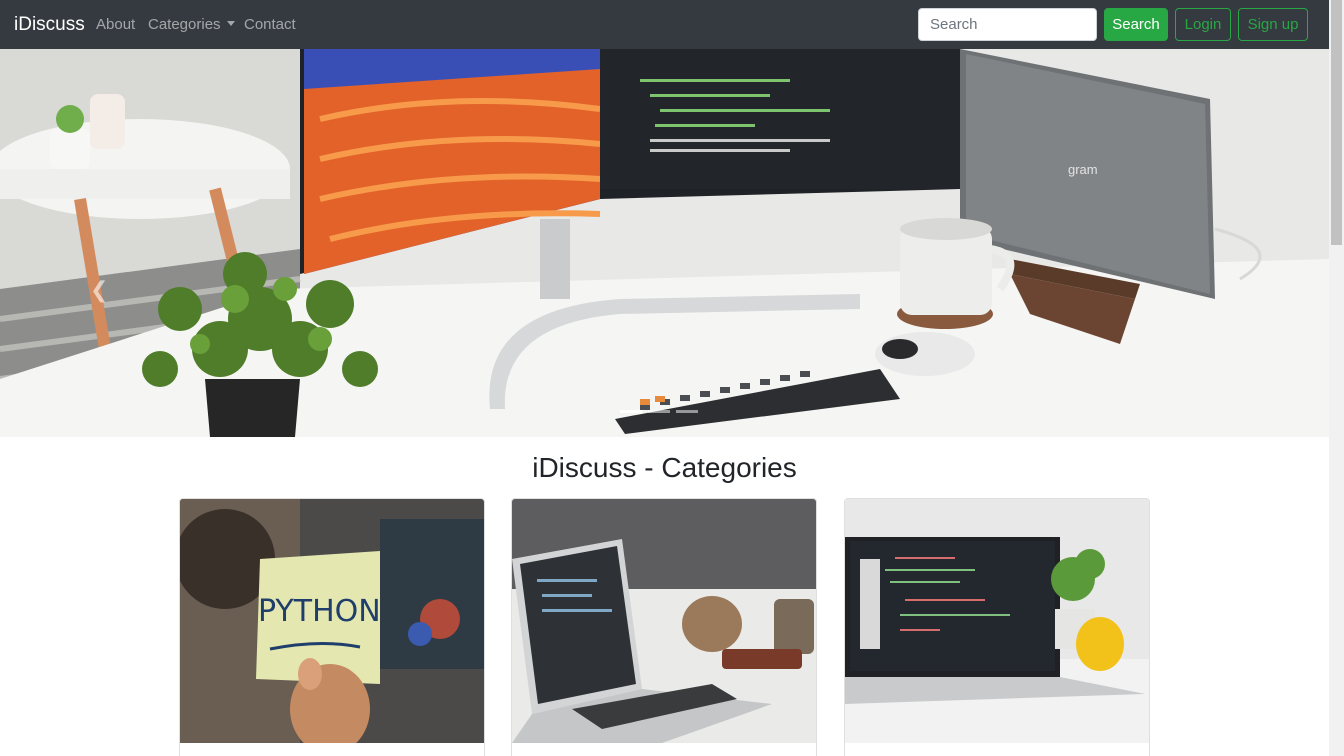 The height and width of the screenshot is (756, 1344). What do you see at coordinates (1136, 24) in the screenshot?
I see `search-button: Search` at bounding box center [1136, 24].